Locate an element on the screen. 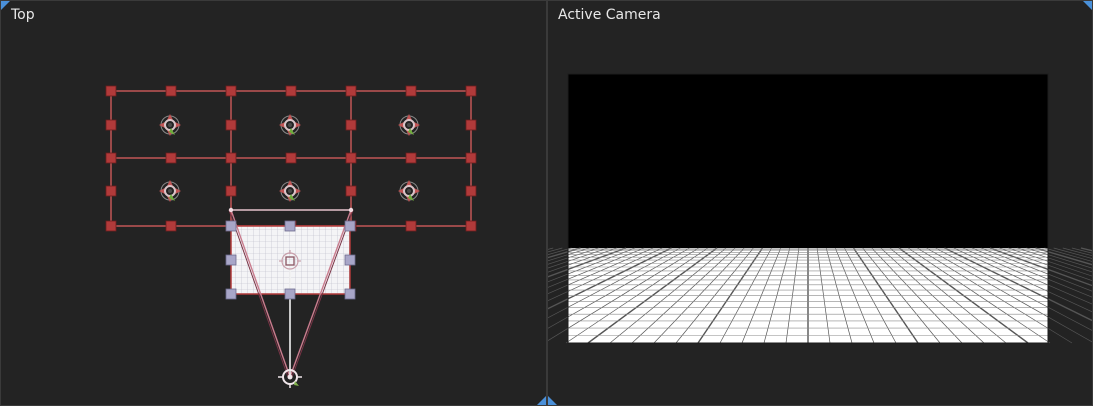 This screenshot has height=406, width=1093. floor-grid-line is located at coordinates (551, 248).